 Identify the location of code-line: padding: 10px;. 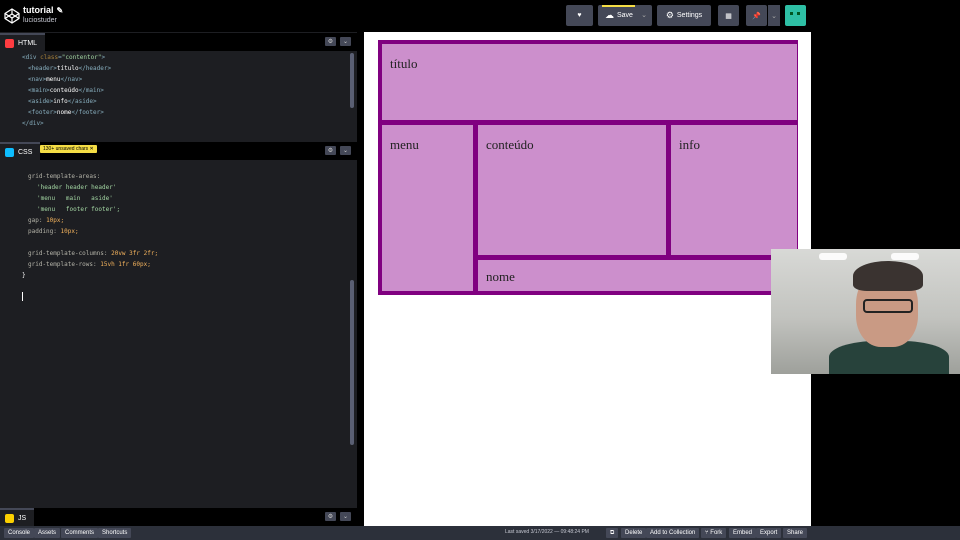
(53, 231).